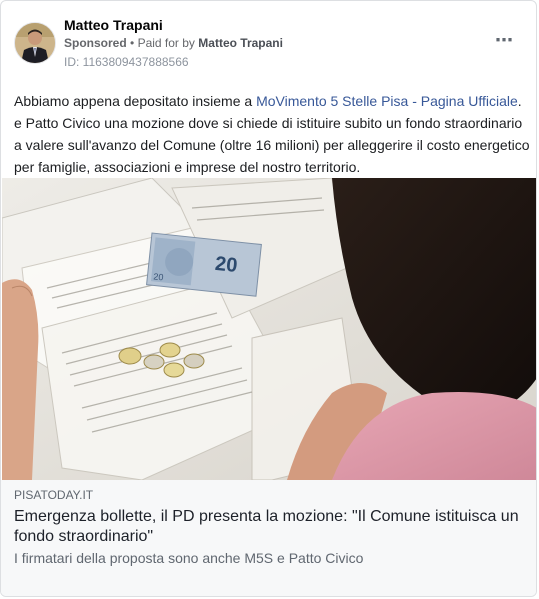  What do you see at coordinates (226, 265) in the screenshot?
I see `banknote-value: 20` at bounding box center [226, 265].